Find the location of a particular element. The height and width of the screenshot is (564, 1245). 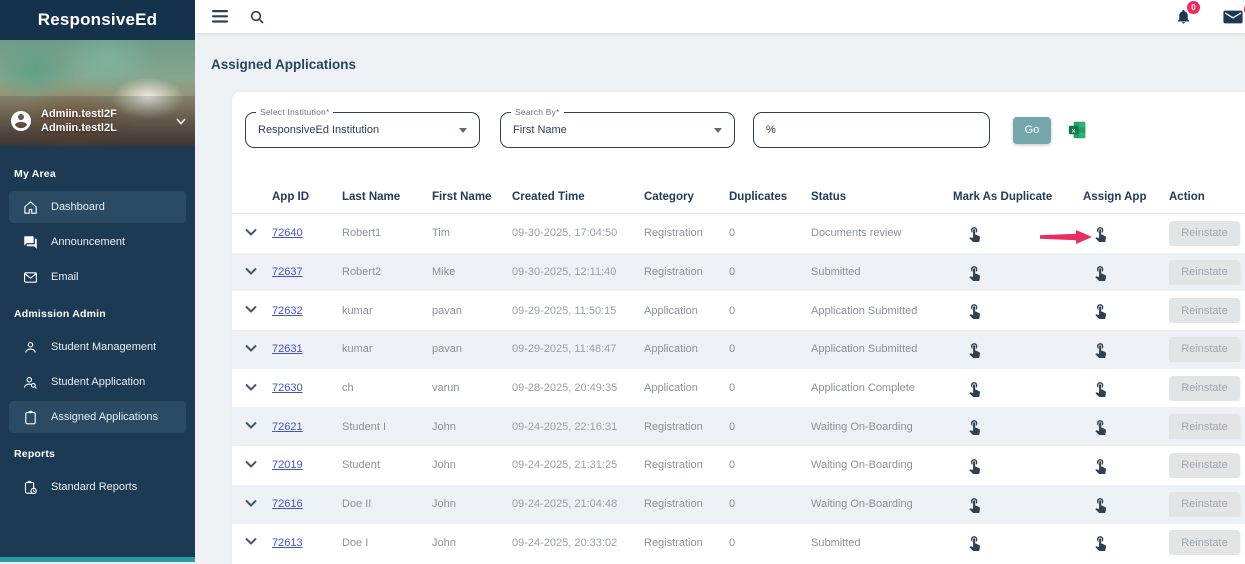

status-cell: Submitted is located at coordinates (836, 542).